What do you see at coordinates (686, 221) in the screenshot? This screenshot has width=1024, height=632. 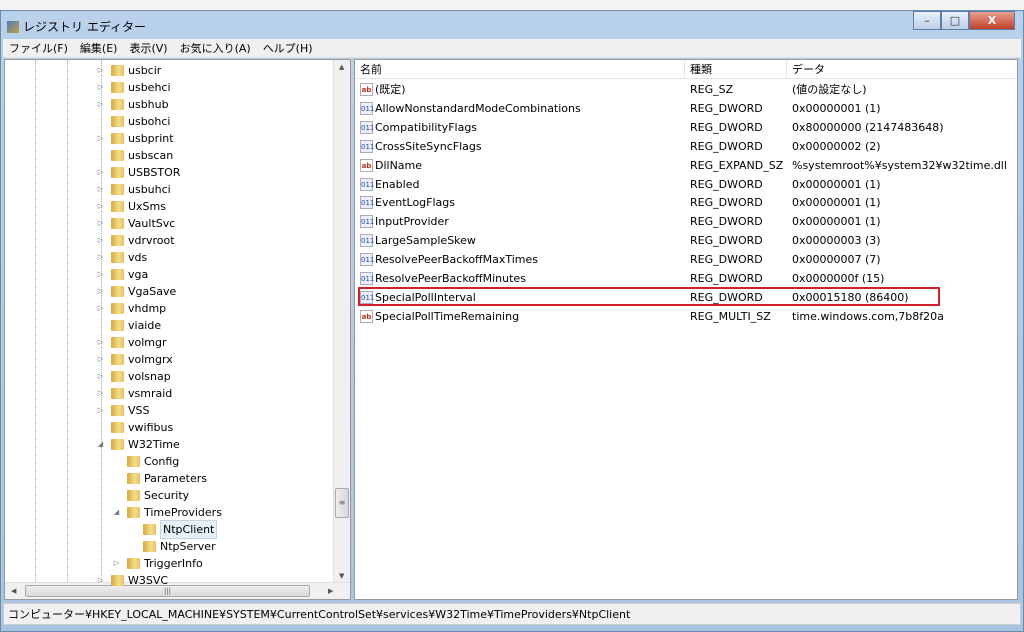 I see `value-row: 011 InputProvider REG_DWORD 0x00000001 (1)` at bounding box center [686, 221].